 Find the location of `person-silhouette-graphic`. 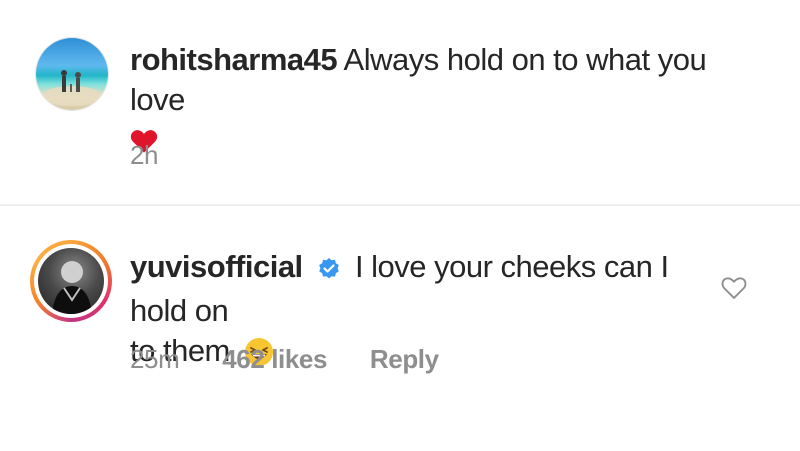

person-silhouette-graphic is located at coordinates (72, 287).